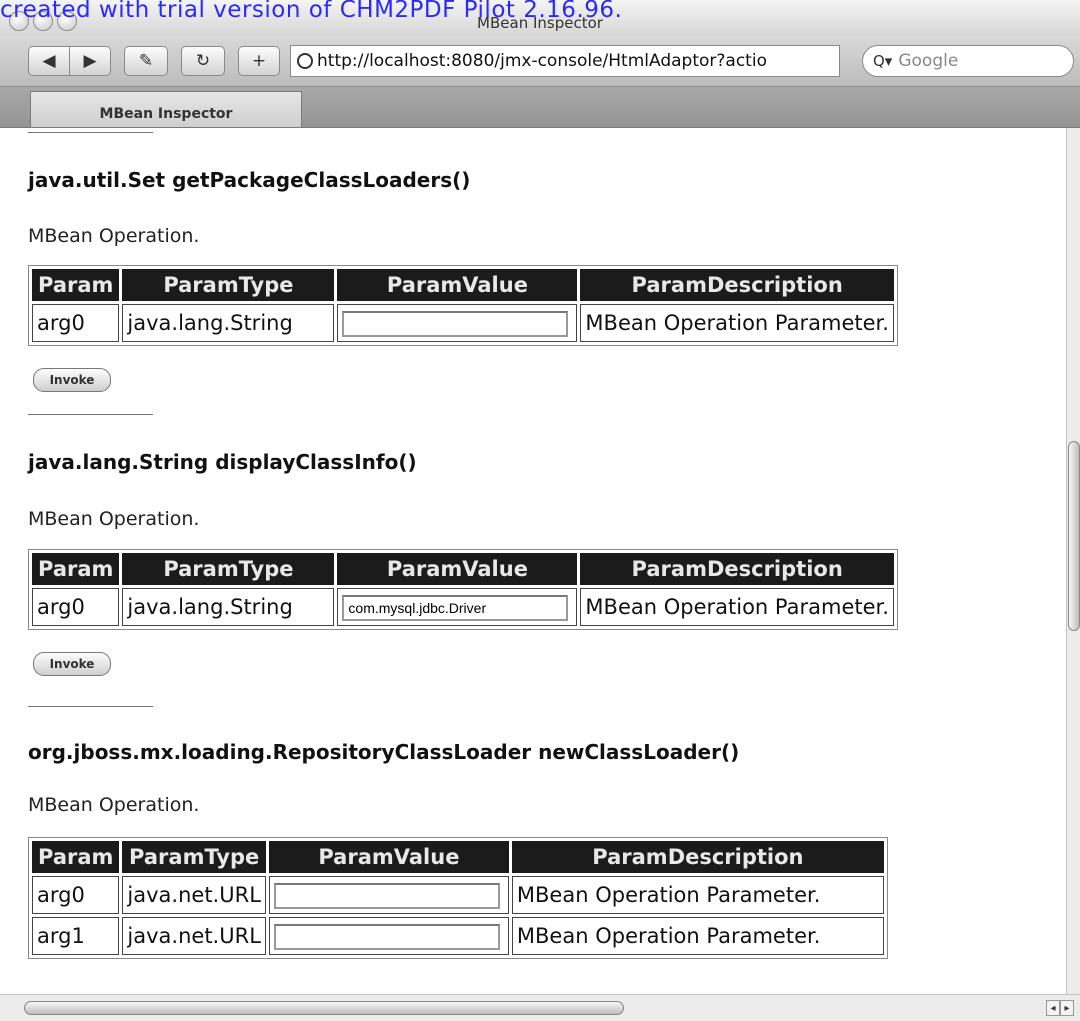 The image size is (1080, 1021). I want to click on search-icon: Q▾, so click(883, 61).